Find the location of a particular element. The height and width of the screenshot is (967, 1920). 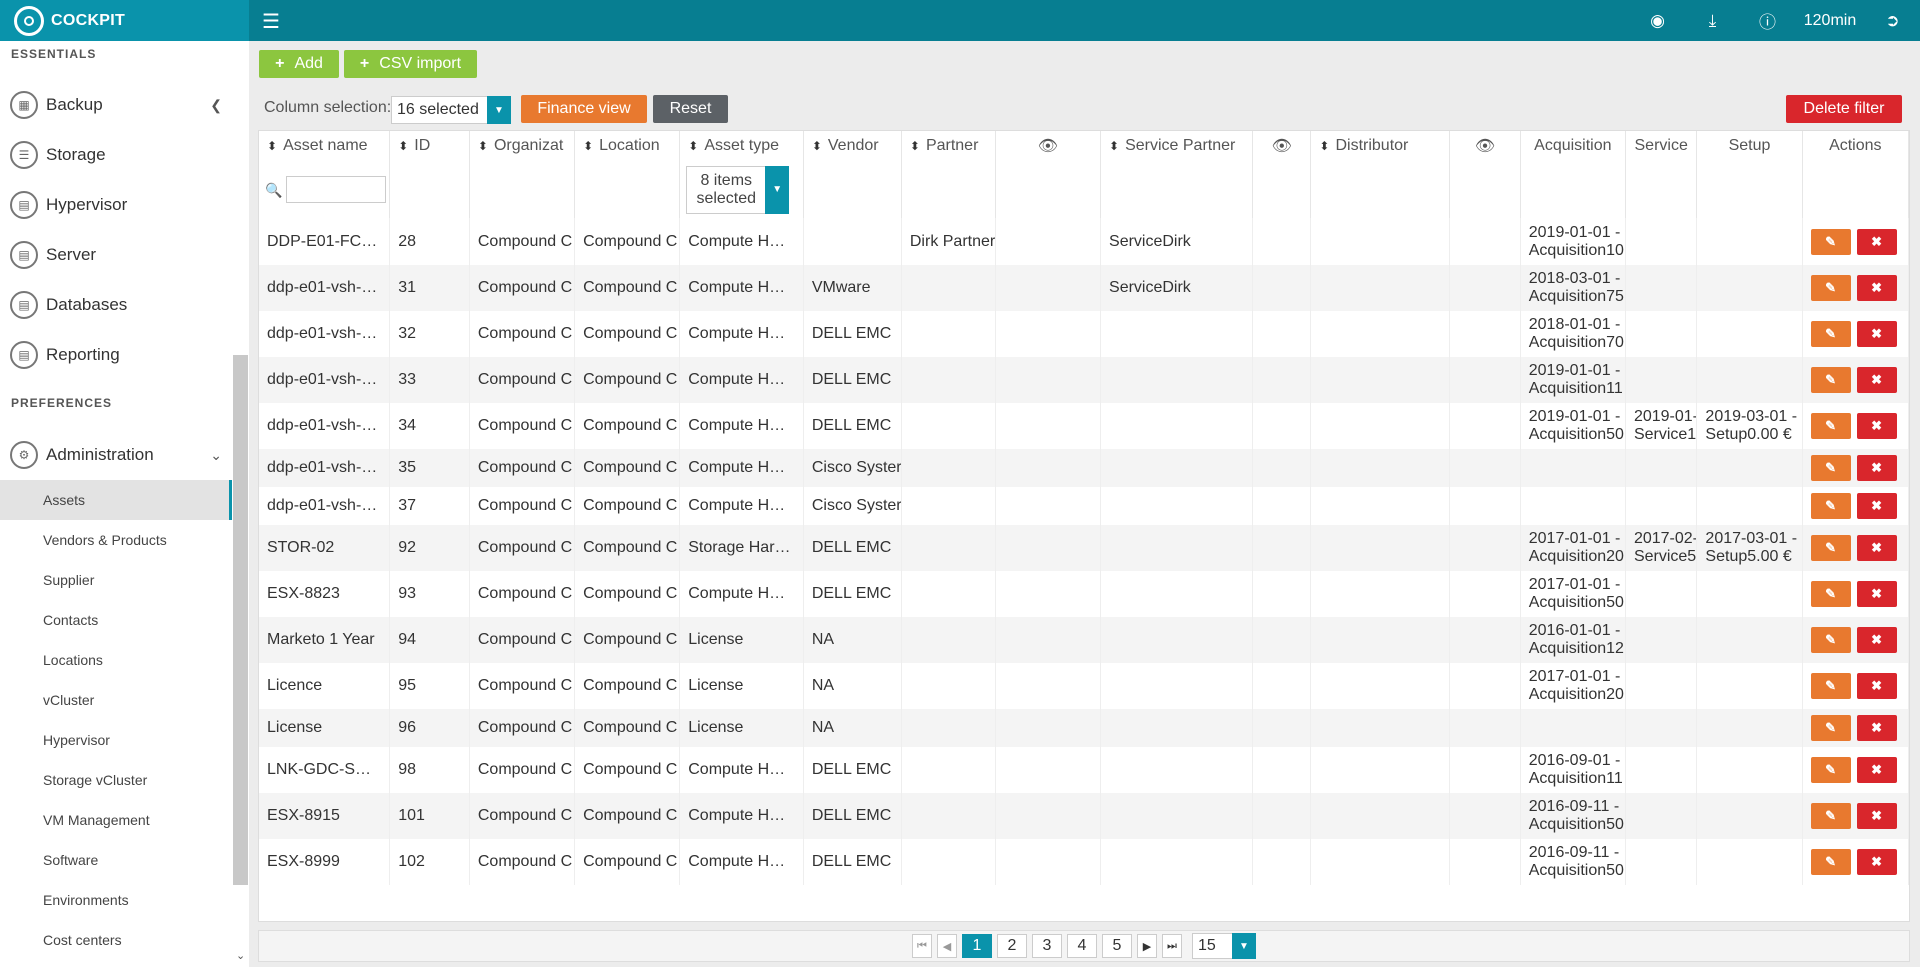

col-id: ⬍ ID is located at coordinates (429, 146).